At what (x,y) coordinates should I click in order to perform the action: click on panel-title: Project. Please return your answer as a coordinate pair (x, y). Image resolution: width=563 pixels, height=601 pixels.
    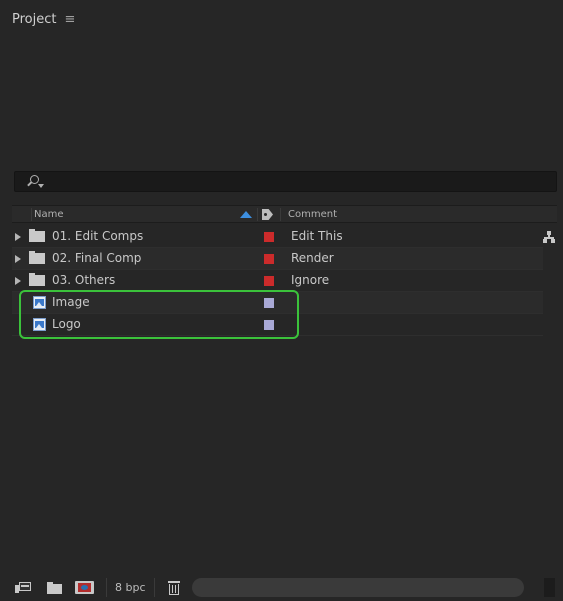
    Looking at the image, I should click on (34, 19).